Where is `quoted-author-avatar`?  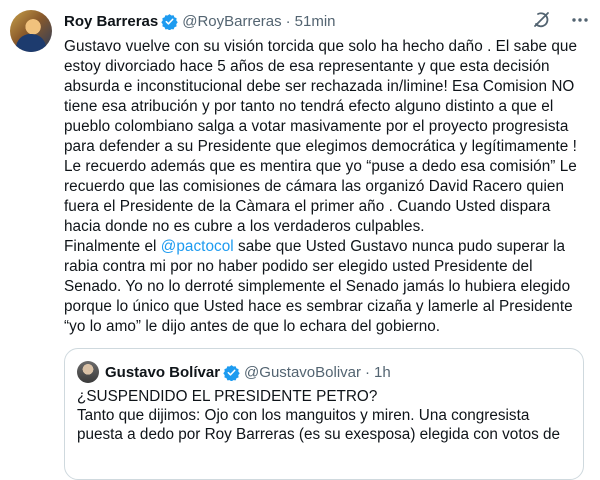 quoted-author-avatar is located at coordinates (88, 372).